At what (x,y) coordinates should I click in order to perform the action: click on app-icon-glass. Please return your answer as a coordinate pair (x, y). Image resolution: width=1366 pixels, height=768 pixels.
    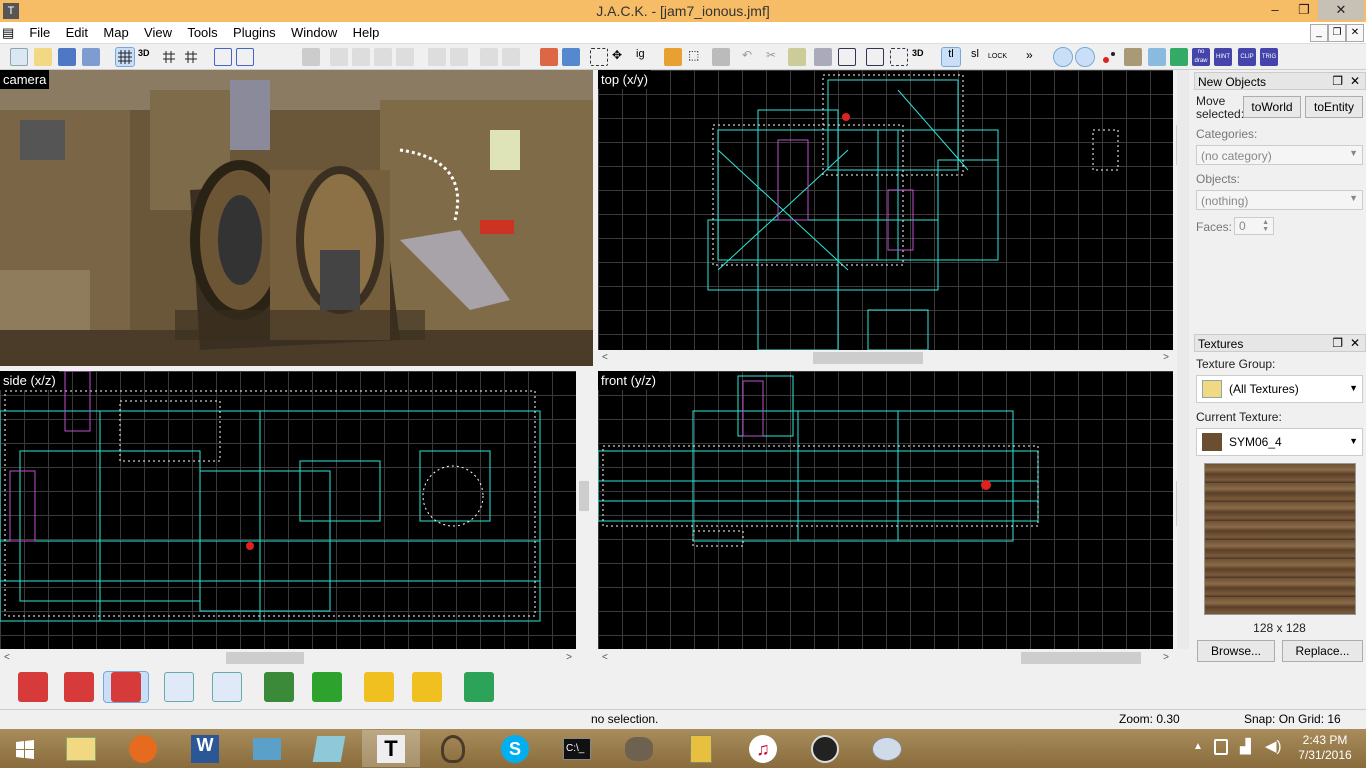
    Looking at the image, I should click on (329, 748).